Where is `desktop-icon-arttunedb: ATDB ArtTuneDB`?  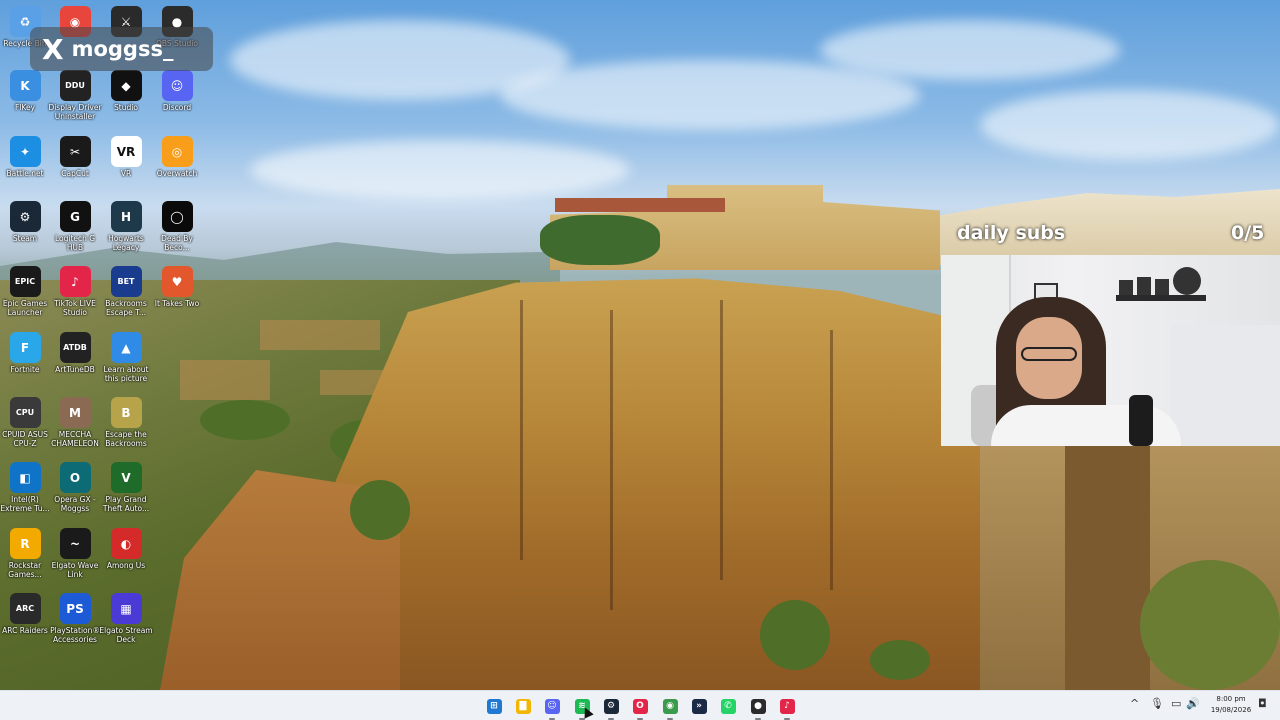 desktop-icon-arttunedb: ATDB ArtTuneDB is located at coordinates (75, 359).